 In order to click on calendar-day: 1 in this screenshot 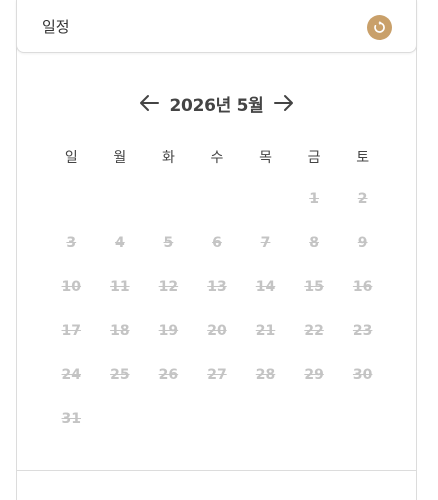, I will do `click(314, 199)`.